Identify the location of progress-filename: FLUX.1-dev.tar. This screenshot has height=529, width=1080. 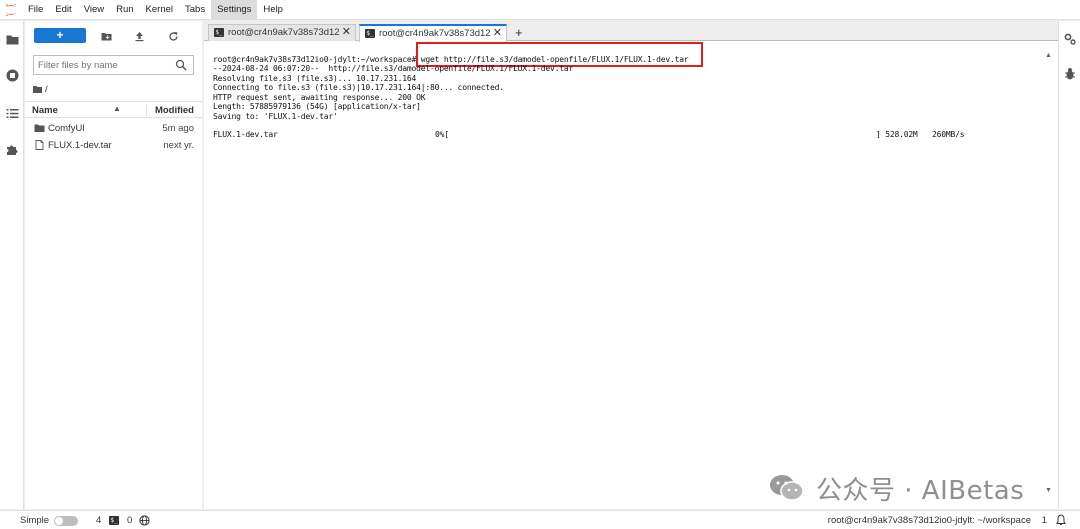
(245, 134).